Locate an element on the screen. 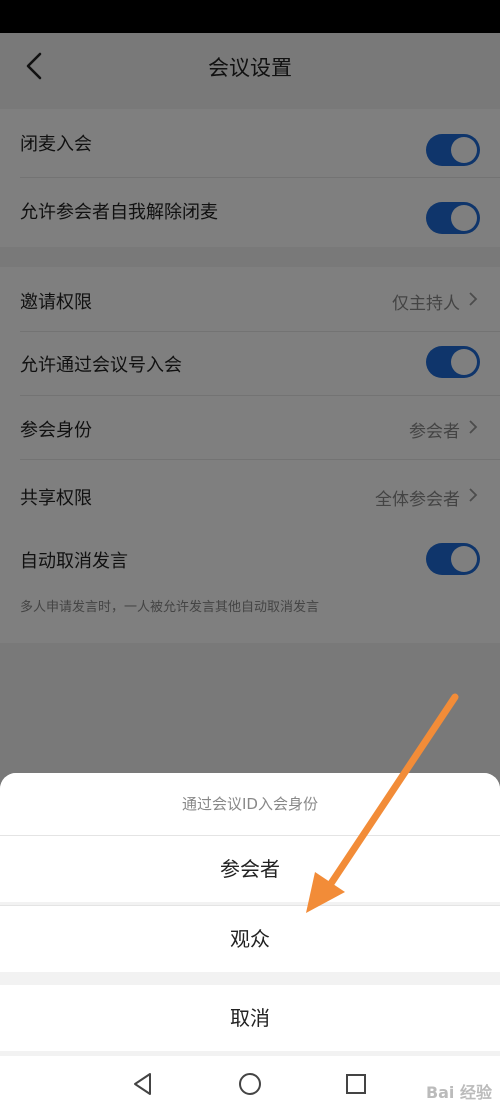  nav-home-icon is located at coordinates (250, 1084).